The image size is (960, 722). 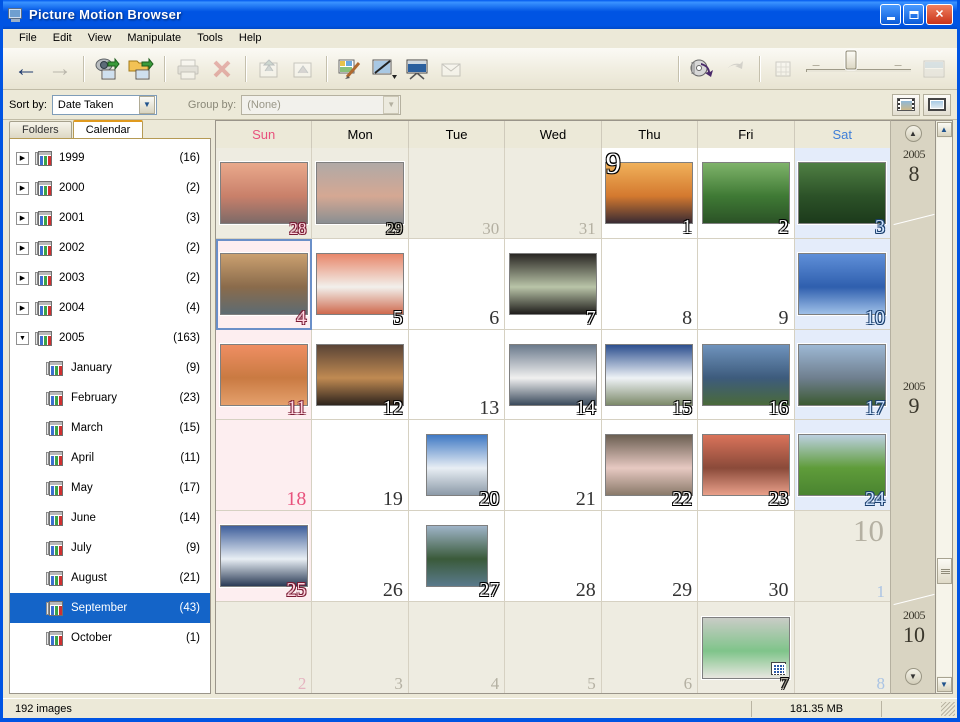 I want to click on print-button, so click(x=188, y=69).